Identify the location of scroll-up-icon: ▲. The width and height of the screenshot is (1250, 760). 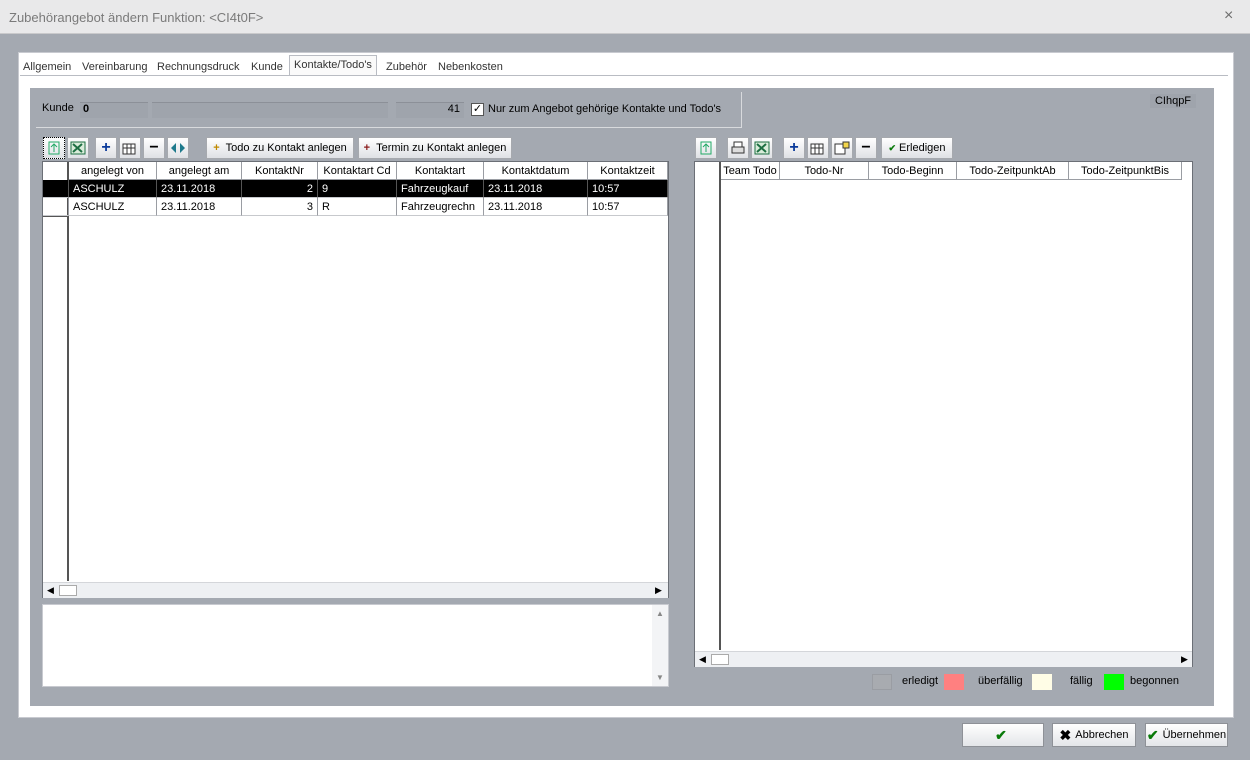
(660, 613).